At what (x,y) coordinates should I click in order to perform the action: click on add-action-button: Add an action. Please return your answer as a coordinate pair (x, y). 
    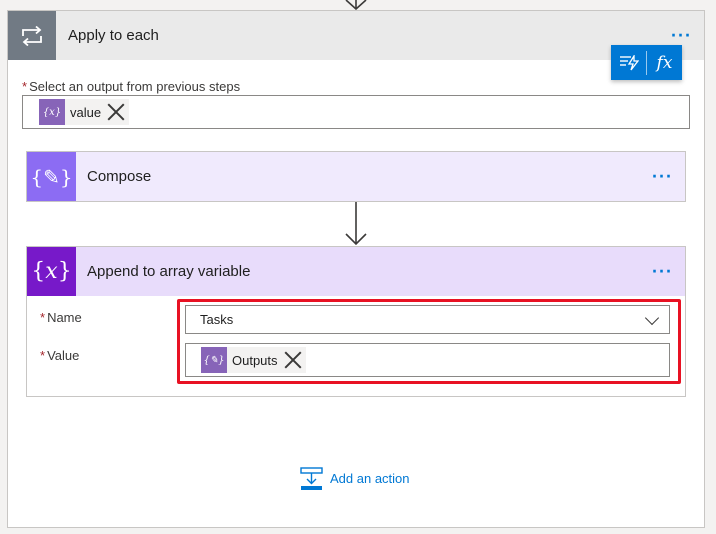
    Looking at the image, I should click on (355, 478).